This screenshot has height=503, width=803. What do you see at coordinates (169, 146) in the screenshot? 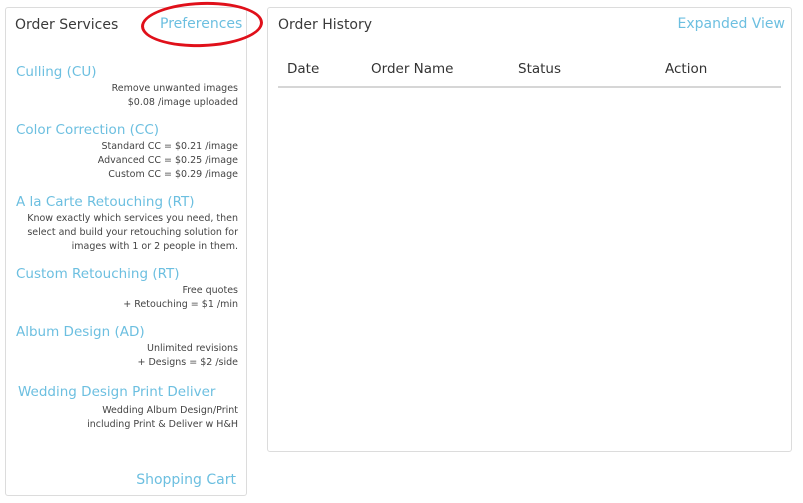
I see `service-desc-line: Standard CC = $0.21 /image` at bounding box center [169, 146].